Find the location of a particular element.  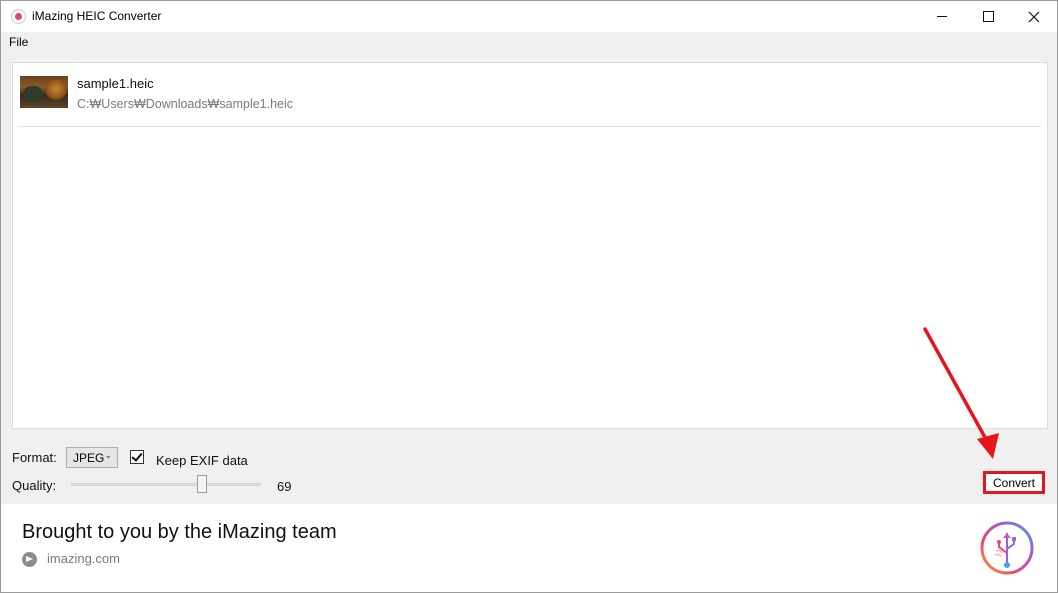

convert-button: Convert is located at coordinates (1014, 482).